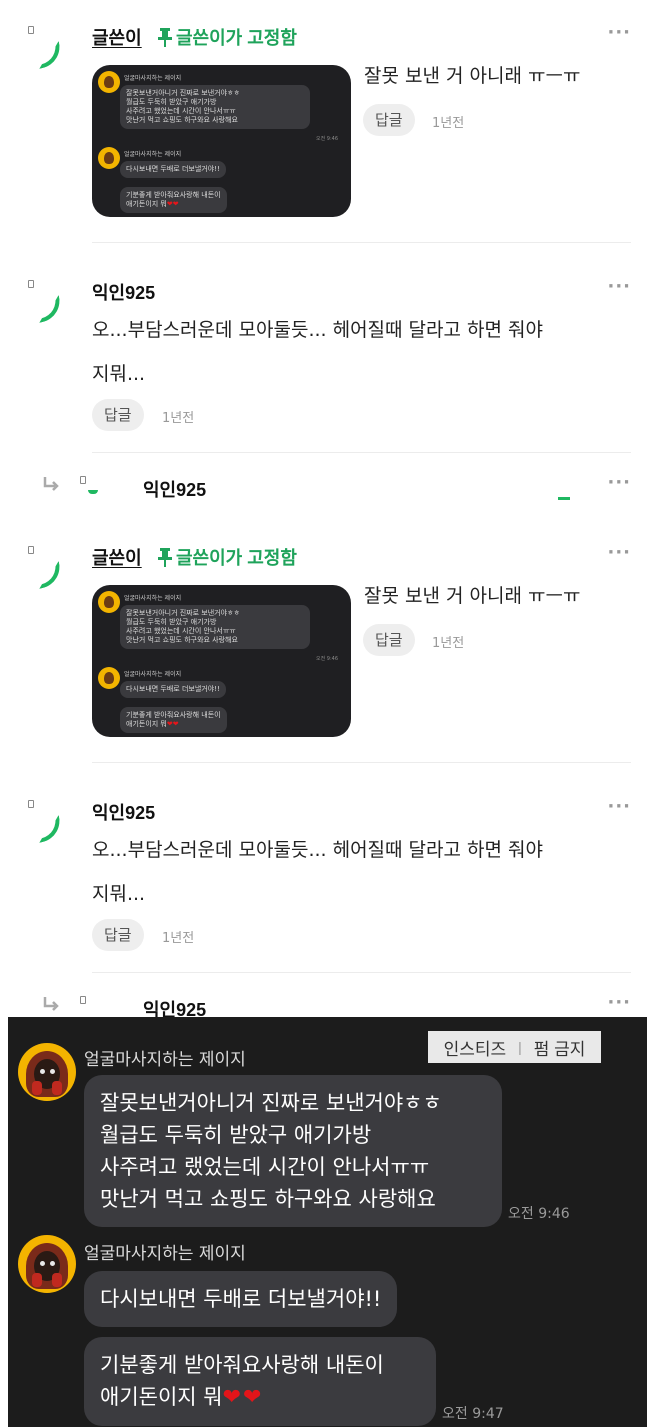  What do you see at coordinates (564, 498) in the screenshot?
I see `nested-accent-mark` at bounding box center [564, 498].